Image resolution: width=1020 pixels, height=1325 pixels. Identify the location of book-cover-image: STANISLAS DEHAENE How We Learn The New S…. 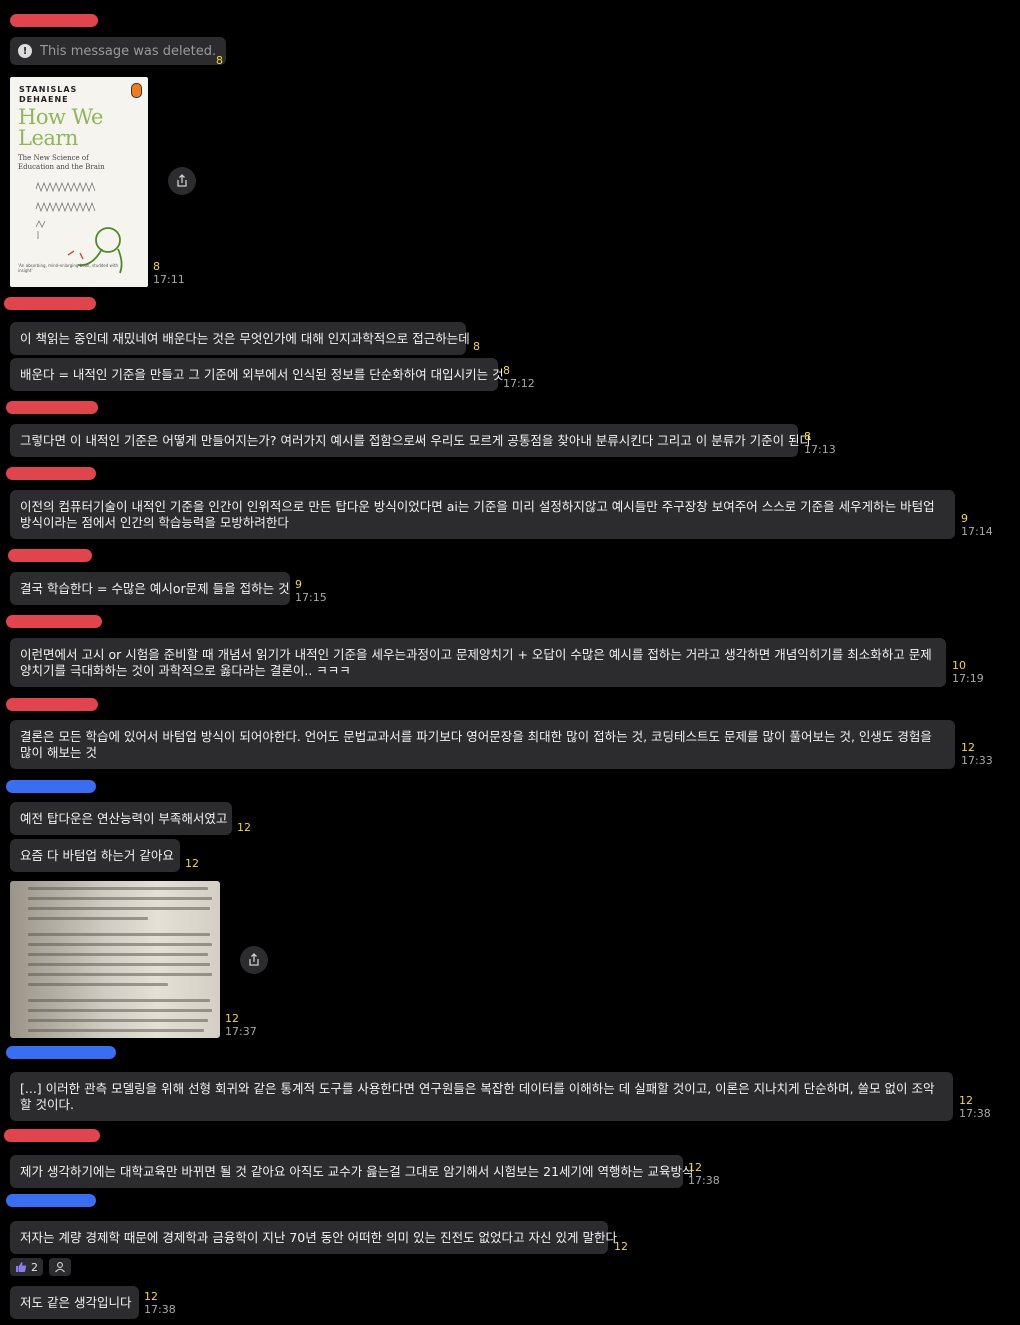
(79, 182).